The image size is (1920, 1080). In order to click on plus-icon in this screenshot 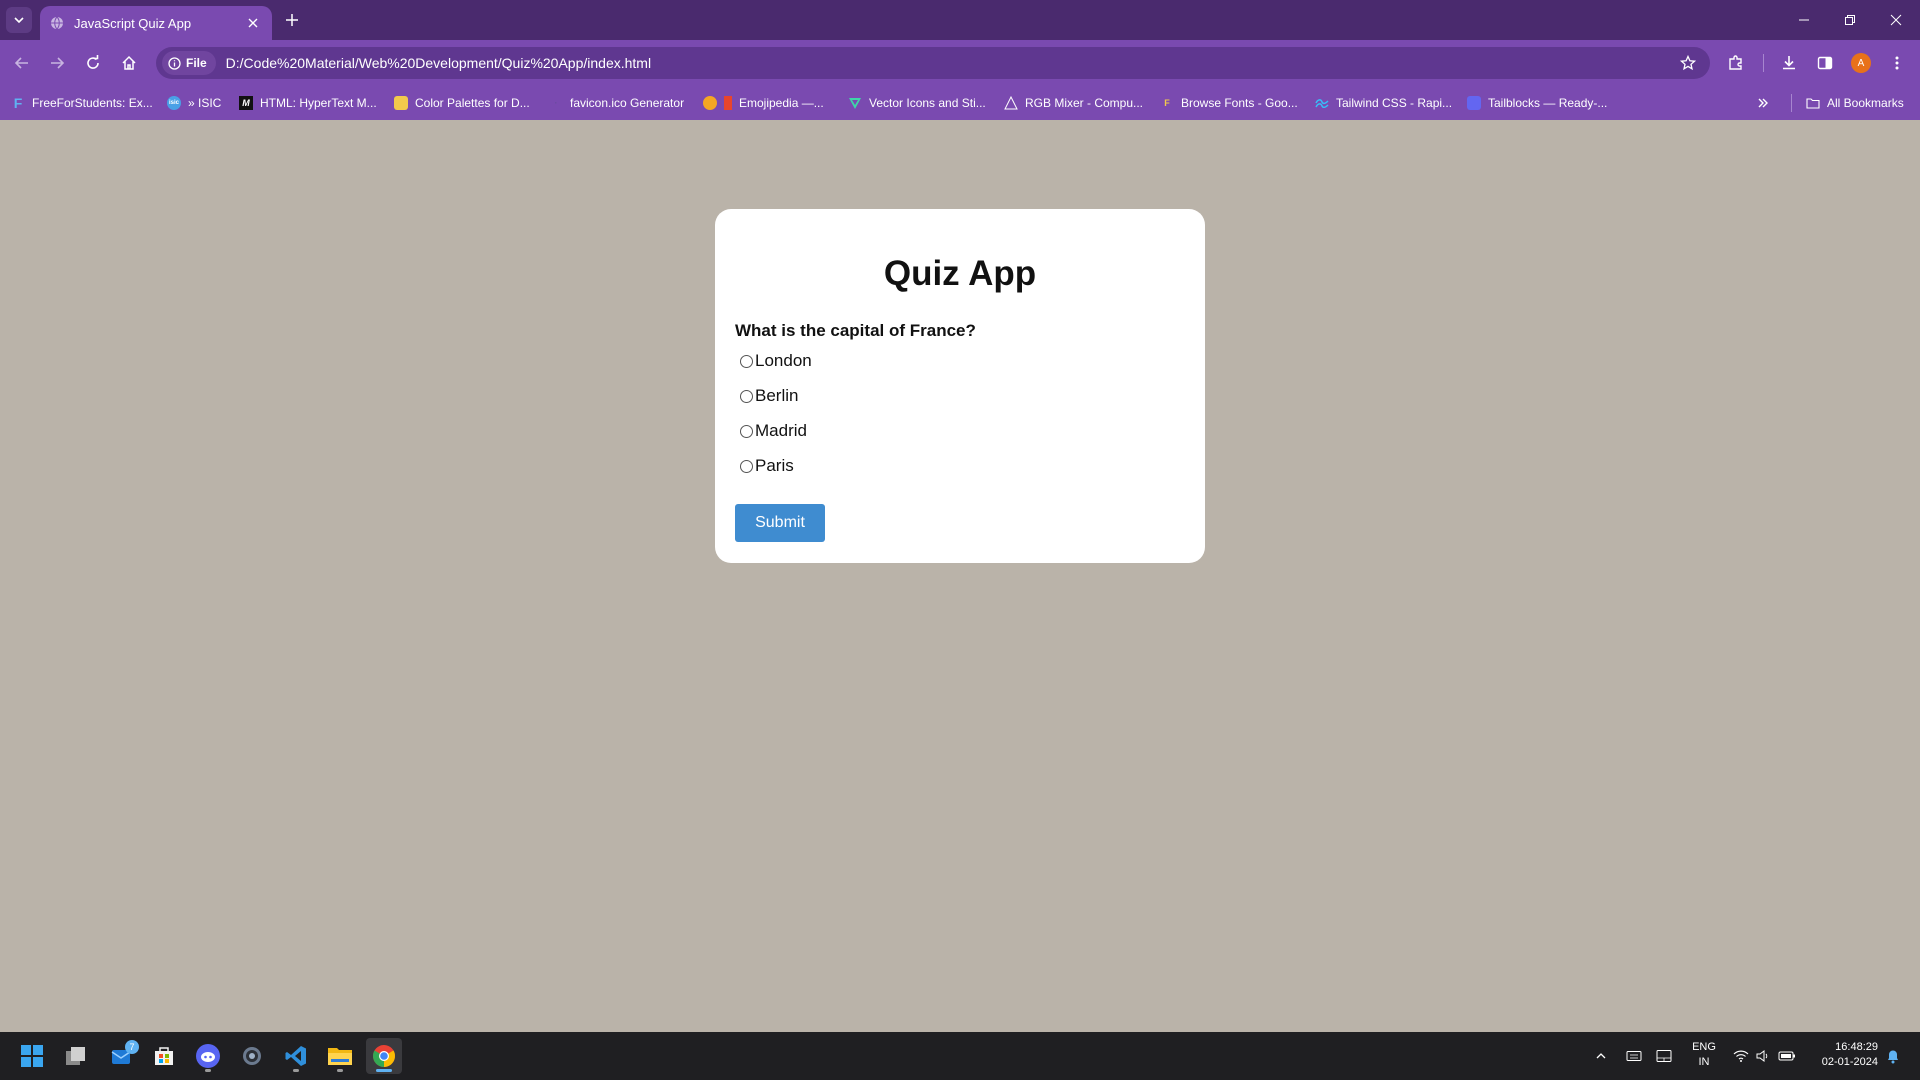, I will do `click(292, 20)`.